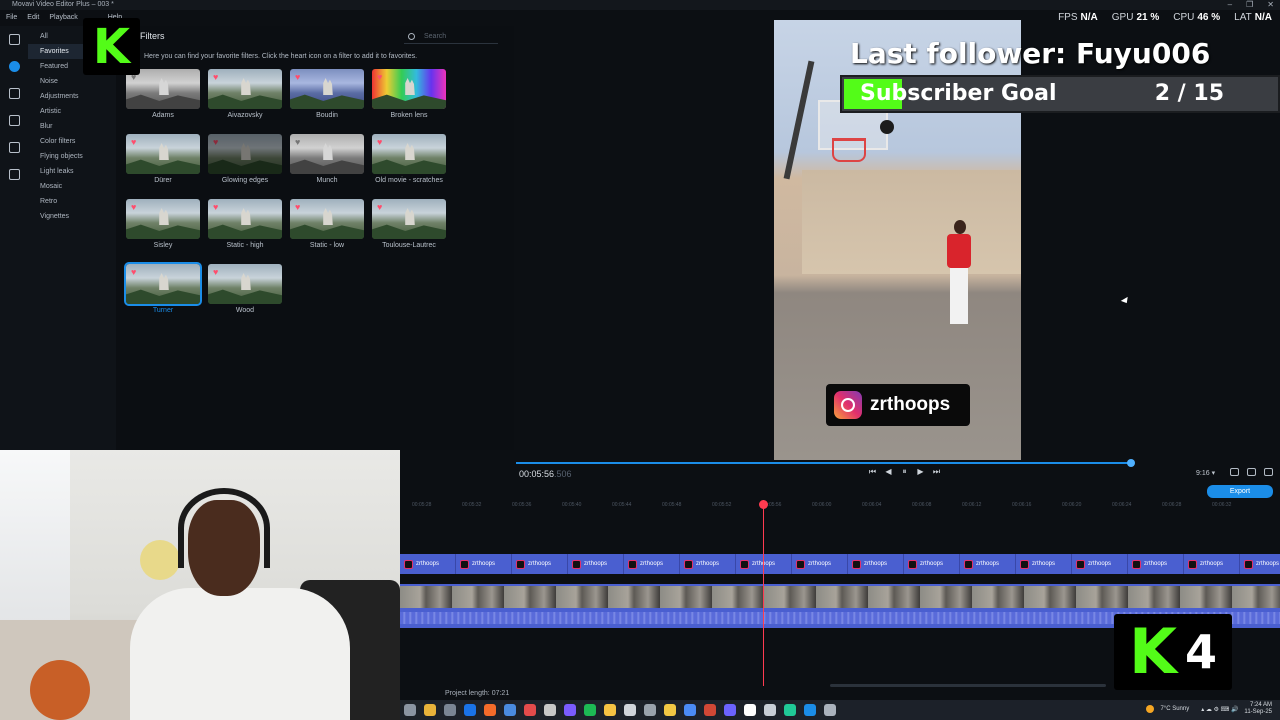  I want to click on close-button: ✕, so click(1270, 4).